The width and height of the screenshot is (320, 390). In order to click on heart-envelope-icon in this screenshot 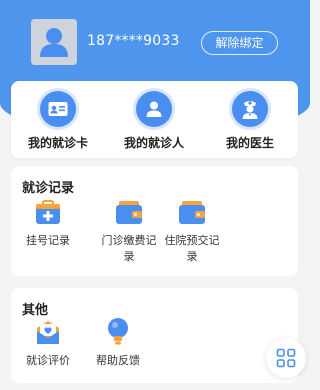, I will do `click(48, 332)`.